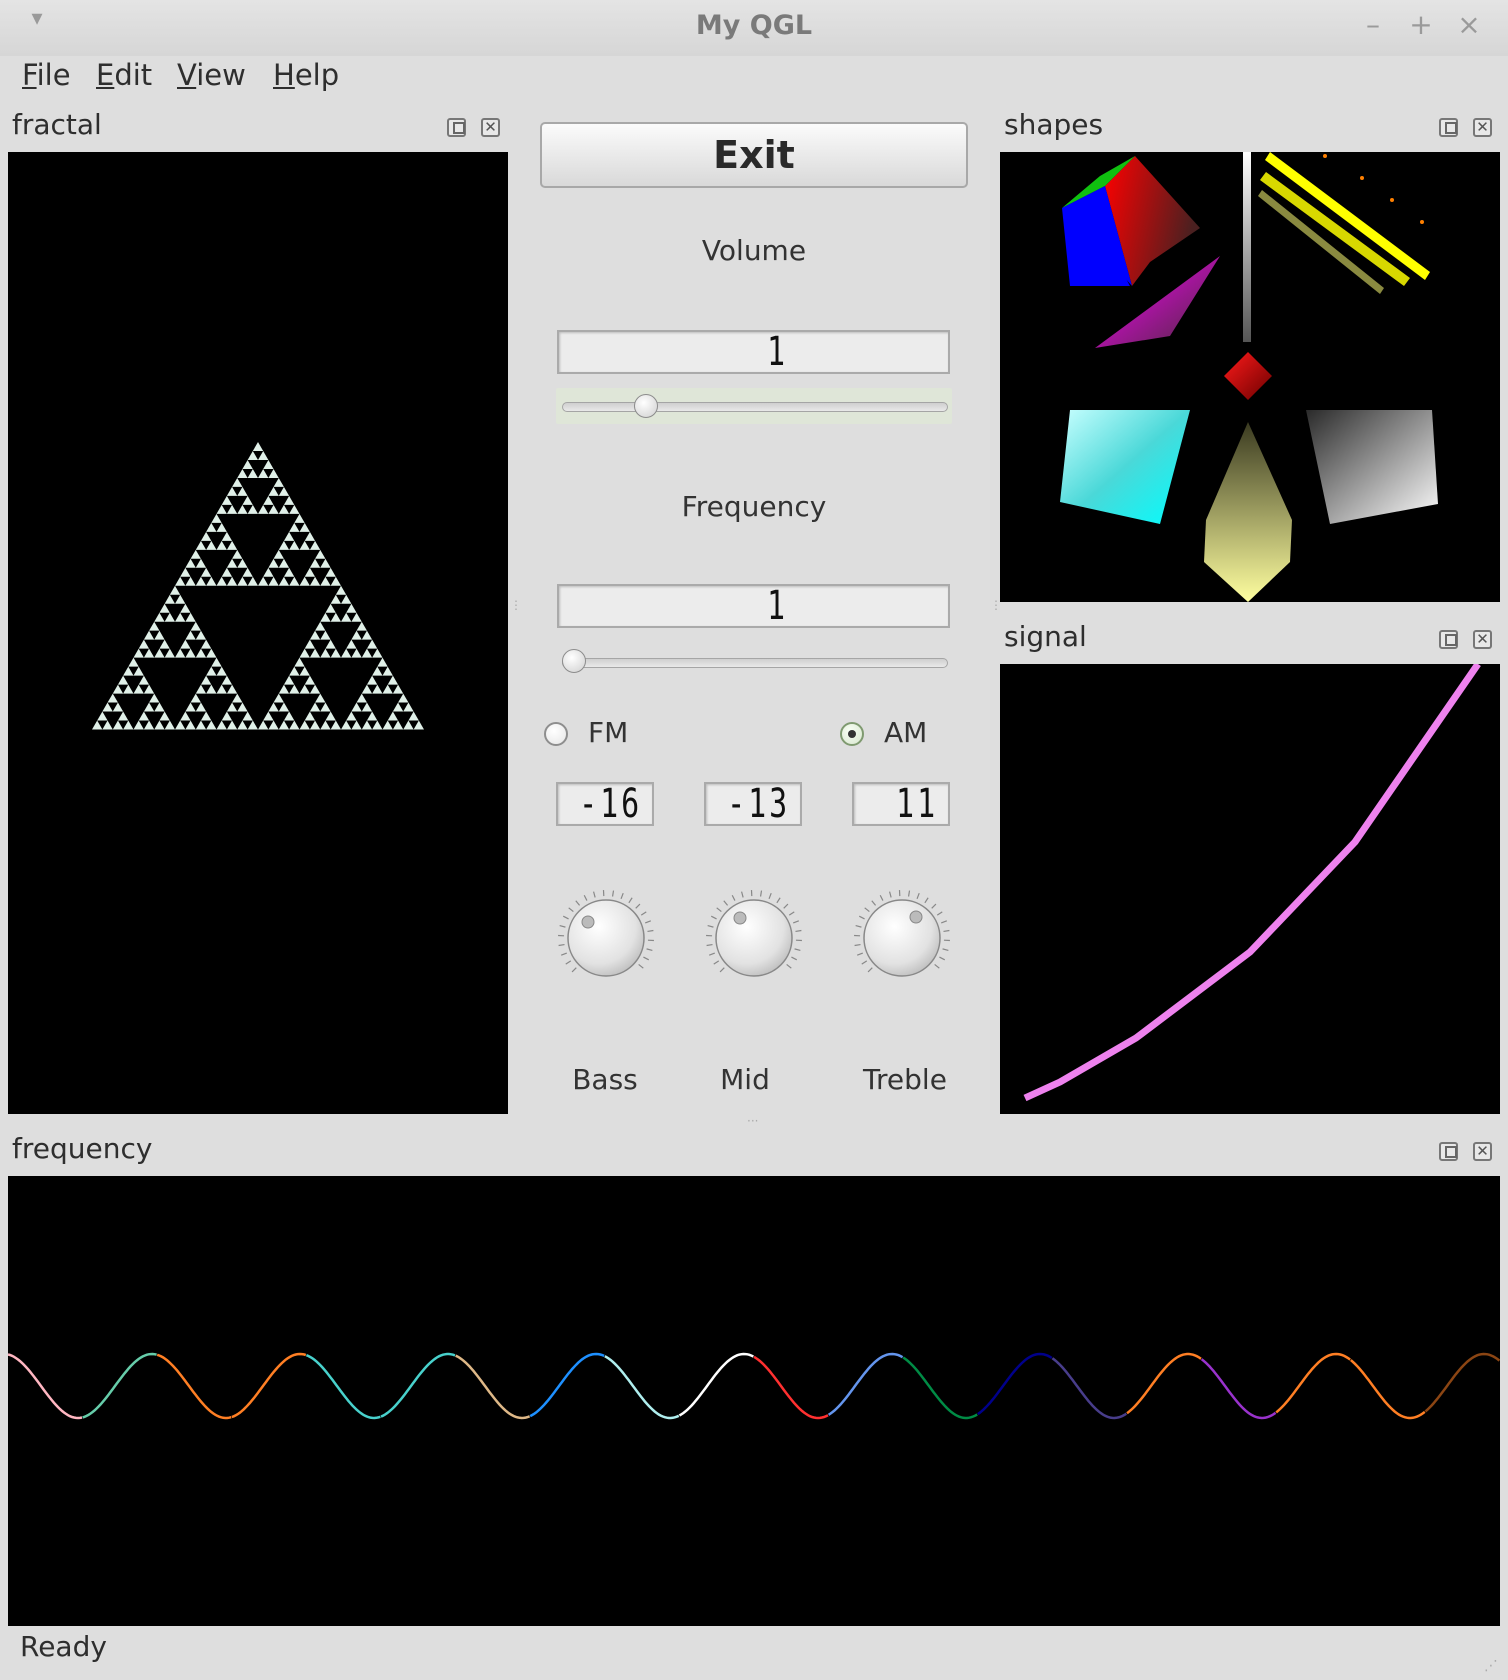  I want to click on frequency-slider-handle, so click(574, 661).